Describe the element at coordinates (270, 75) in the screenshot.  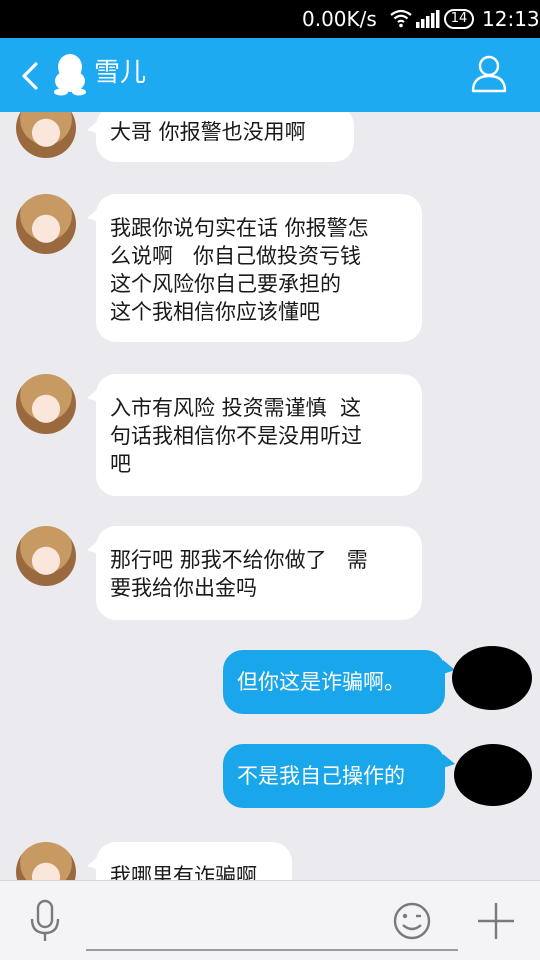
I see `chat-header: 雪儿` at that location.